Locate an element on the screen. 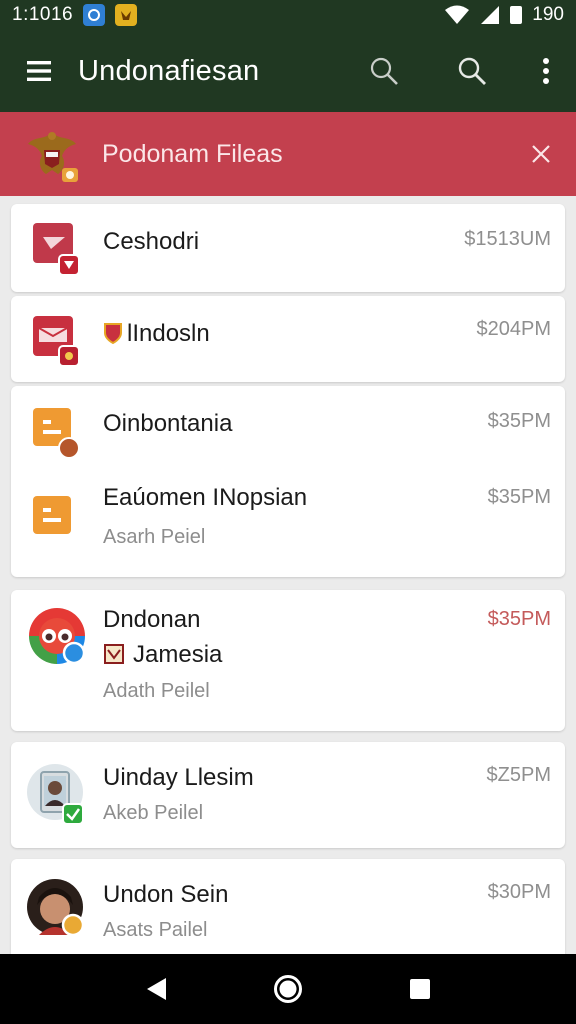 This screenshot has width=576, height=1024. nav-recents-button is located at coordinates (420, 989).